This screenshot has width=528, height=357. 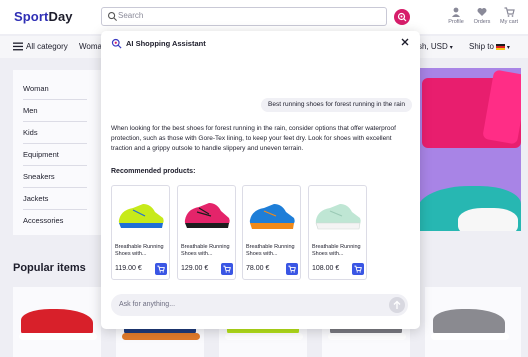 I want to click on search-placeholder: Search, so click(x=131, y=15).